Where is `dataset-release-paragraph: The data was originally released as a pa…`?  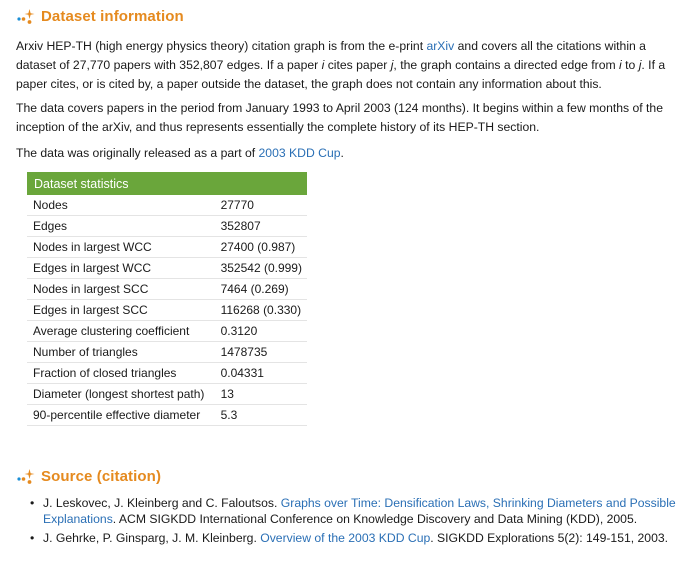 dataset-release-paragraph: The data was originally released as a pa… is located at coordinates (348, 153).